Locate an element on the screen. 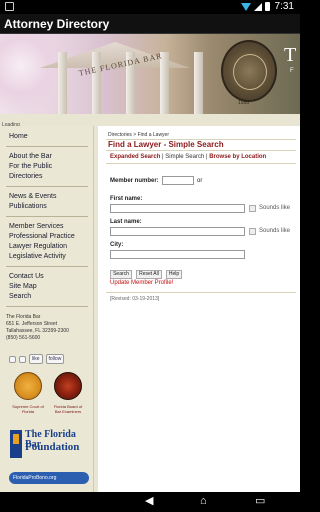 This screenshot has width=320, height=512. expanded-search-link: Expanded Search is located at coordinates (135, 157).